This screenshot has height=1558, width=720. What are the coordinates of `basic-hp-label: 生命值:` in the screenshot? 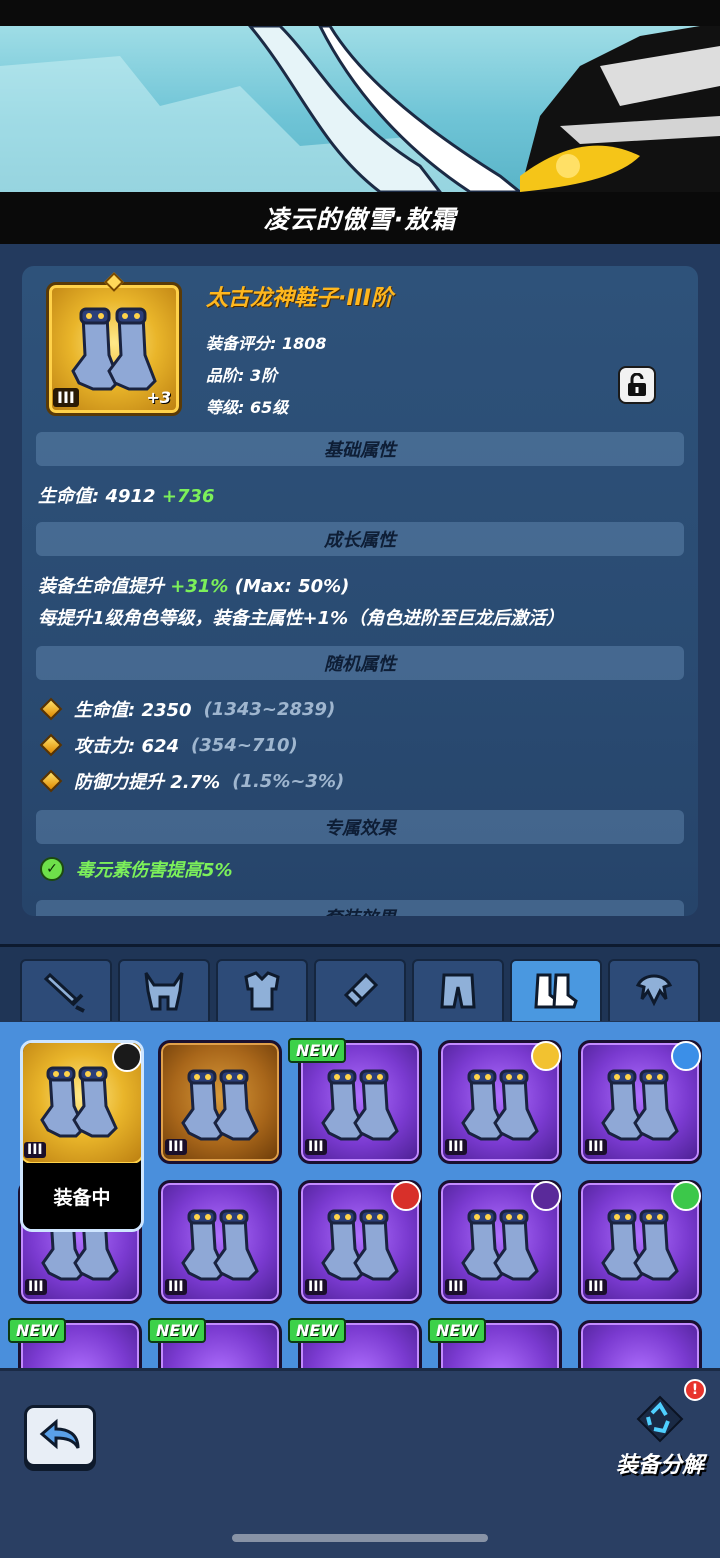 It's located at (69, 496).